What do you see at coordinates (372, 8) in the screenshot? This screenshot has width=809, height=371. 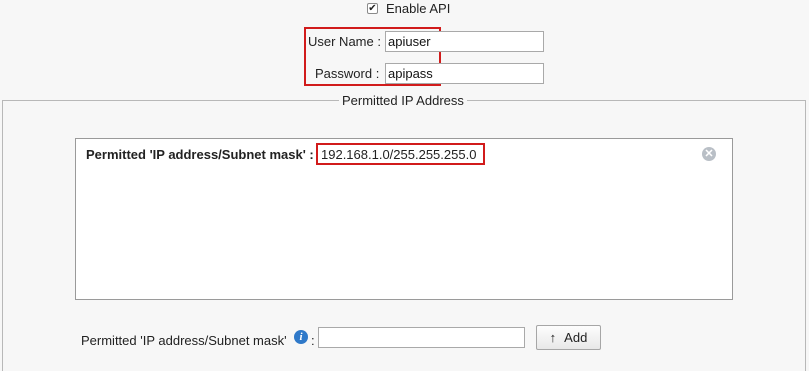 I see `enable-api-checkbox: ✔` at bounding box center [372, 8].